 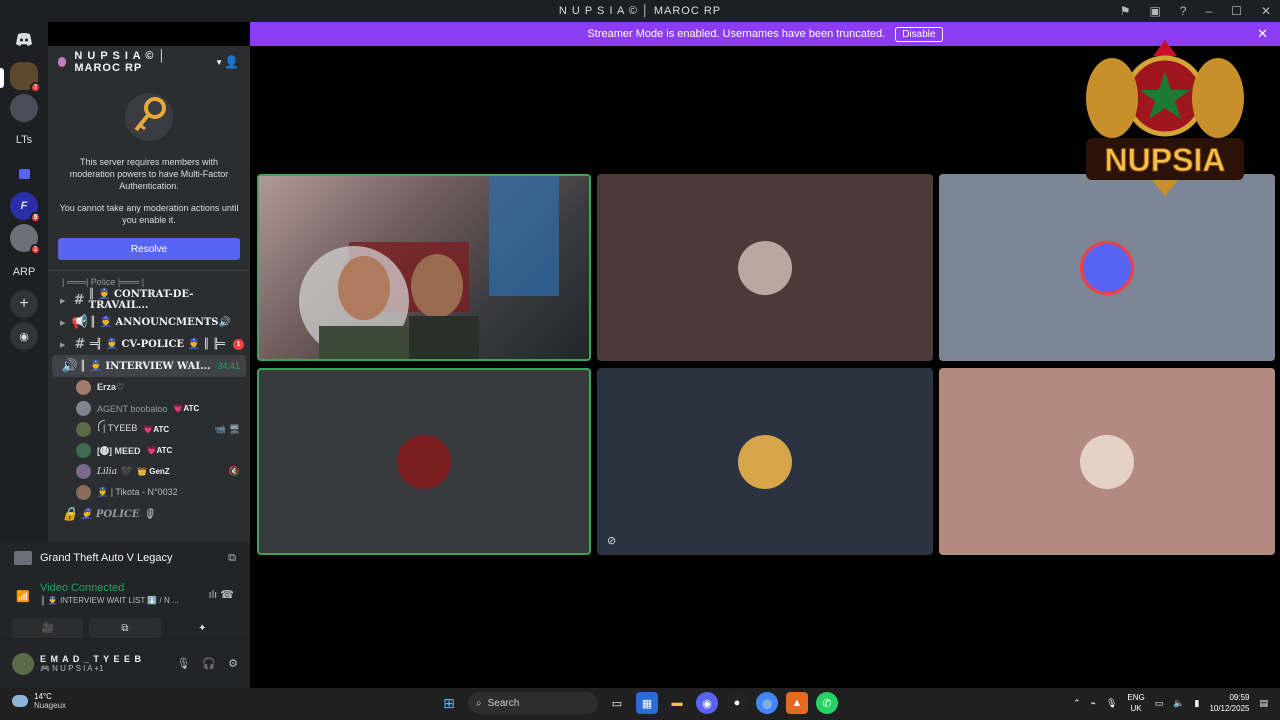 What do you see at coordinates (1229, 703) in the screenshot?
I see `clock: 09:59 10/12/2025` at bounding box center [1229, 703].